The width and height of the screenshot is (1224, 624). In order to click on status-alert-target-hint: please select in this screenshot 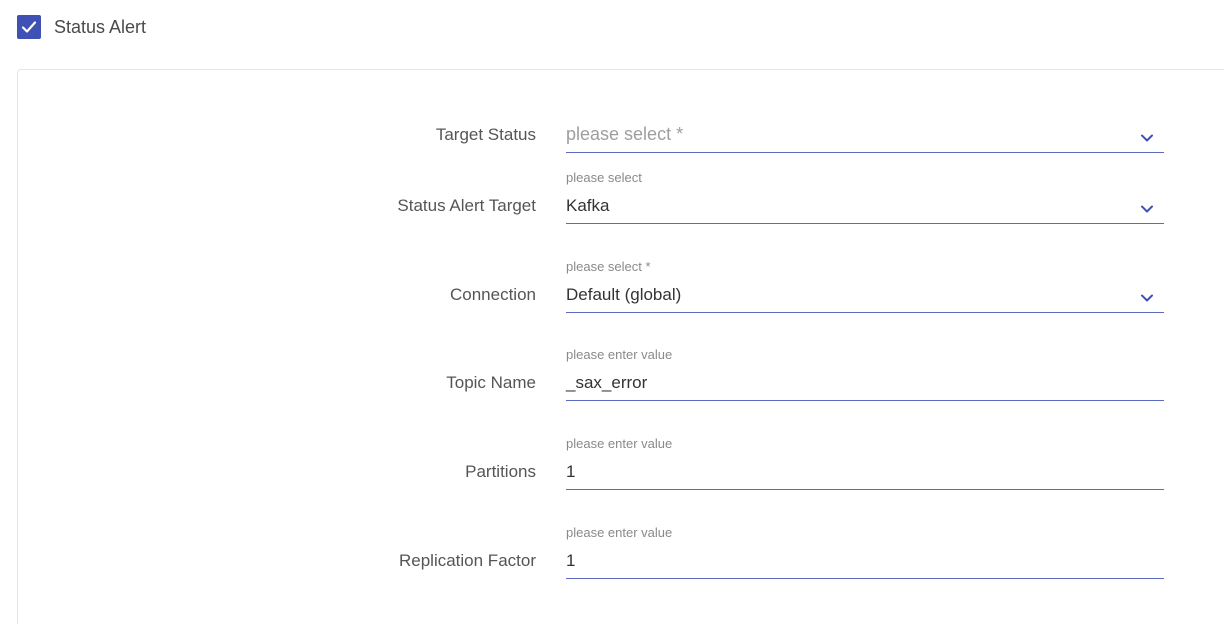, I will do `click(604, 177)`.